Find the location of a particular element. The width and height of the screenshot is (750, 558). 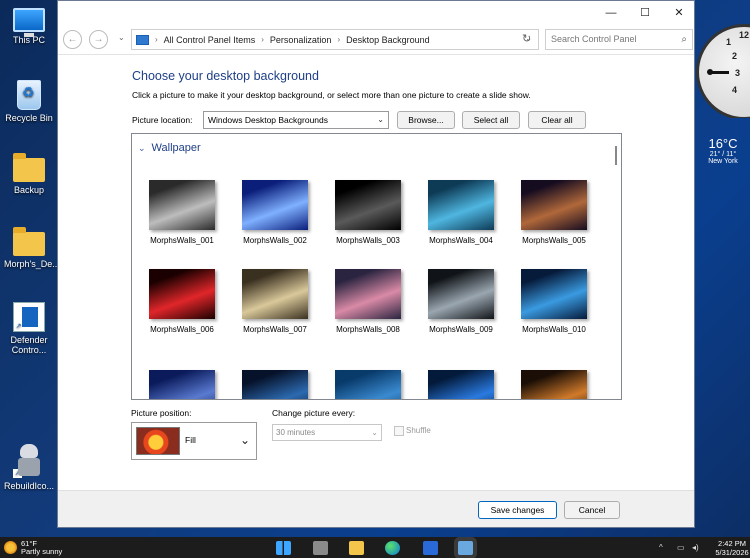

search-icon: ⌕ is located at coordinates (684, 39).